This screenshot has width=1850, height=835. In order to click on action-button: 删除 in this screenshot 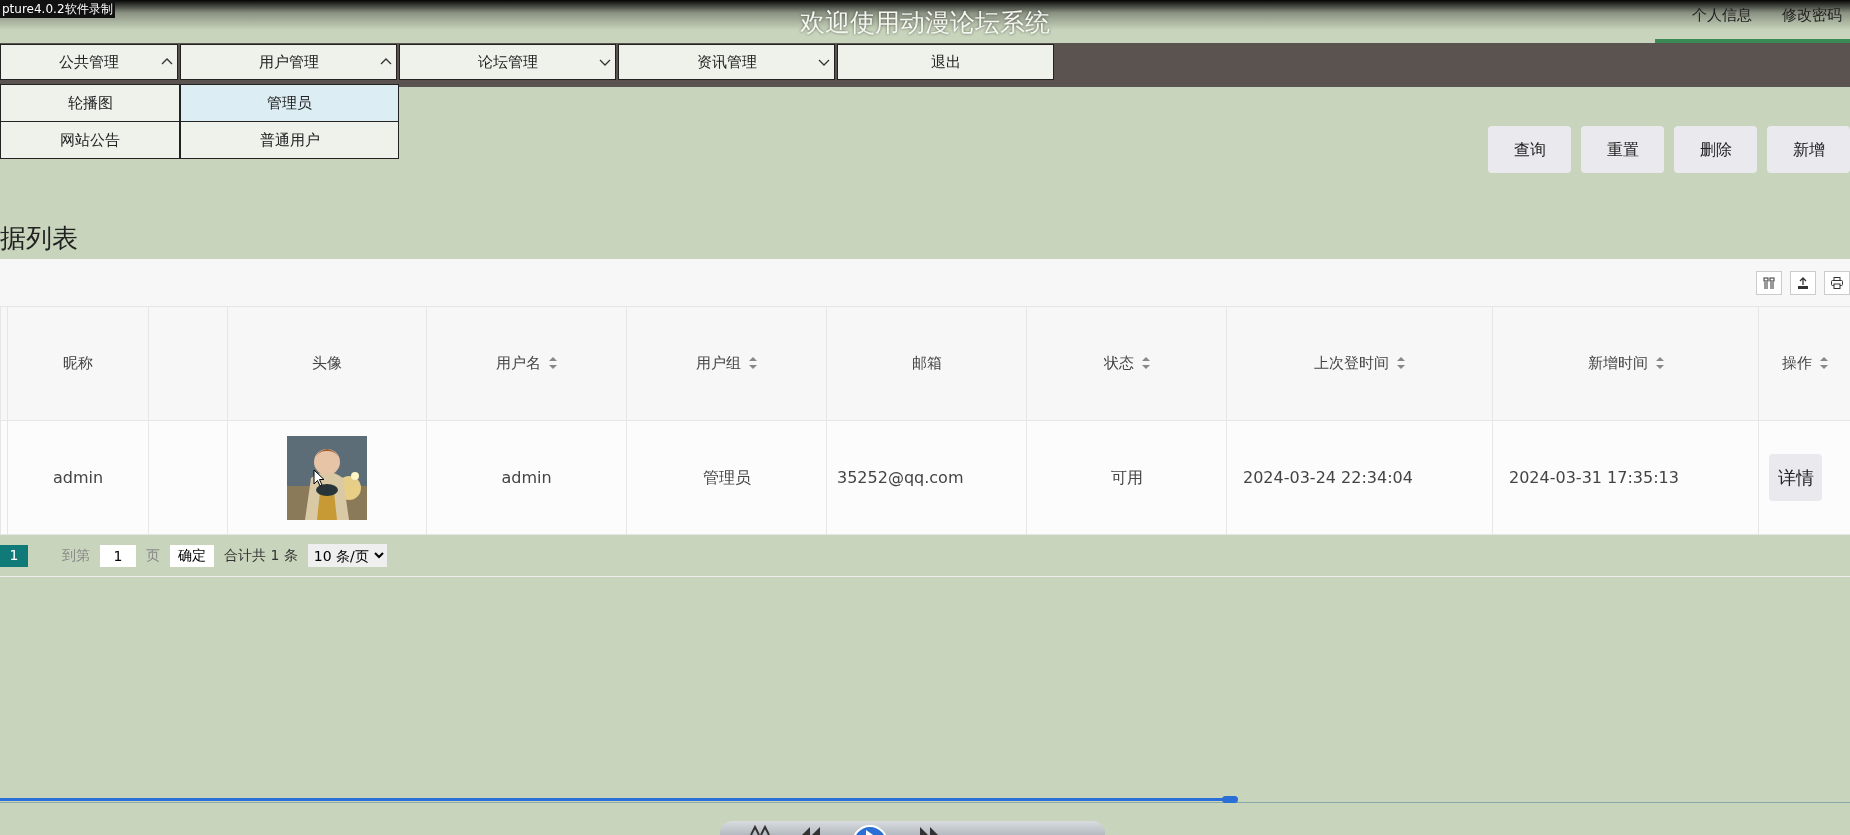, I will do `click(1715, 149)`.